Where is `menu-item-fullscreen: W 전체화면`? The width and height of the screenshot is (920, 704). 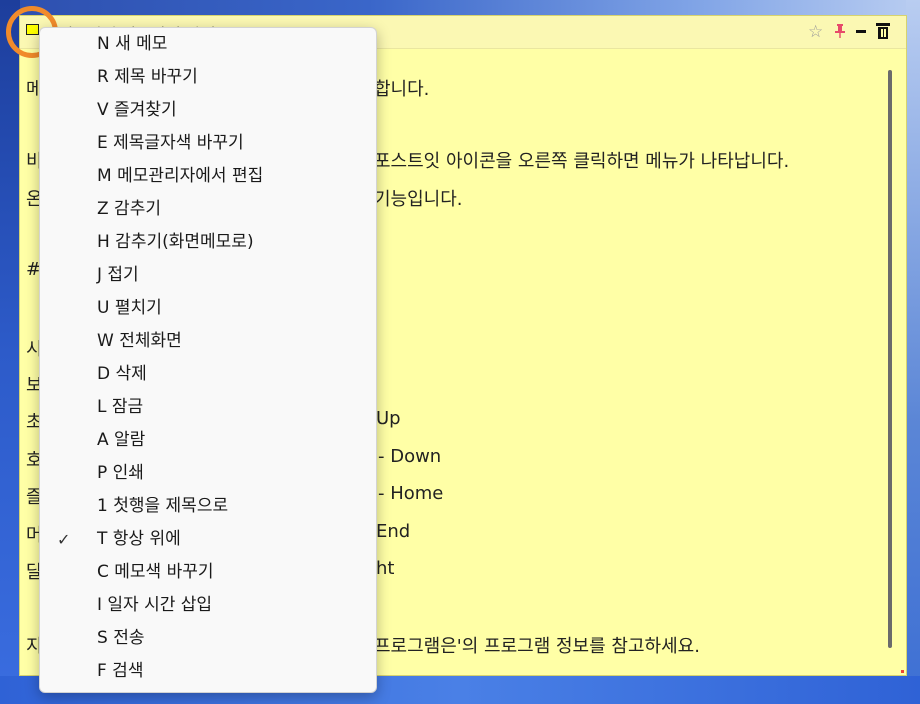
menu-item-fullscreen: W 전체화면 is located at coordinates (208, 341).